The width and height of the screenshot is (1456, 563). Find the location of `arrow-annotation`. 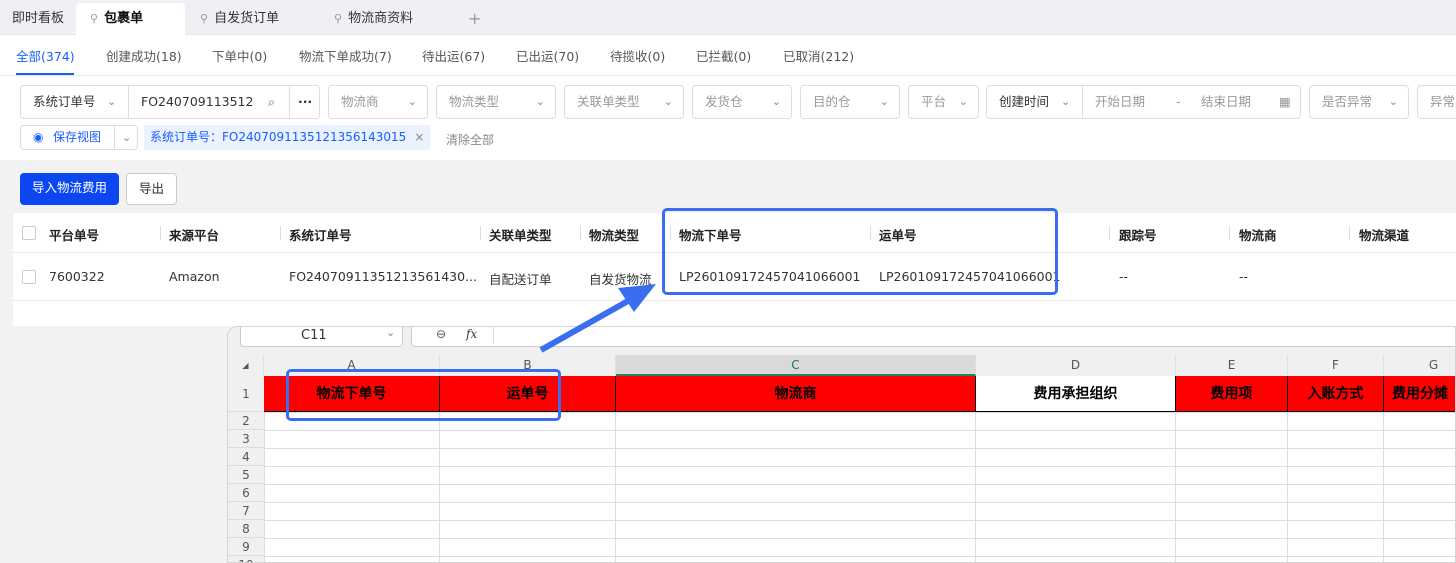

arrow-annotation is located at coordinates (597, 318).